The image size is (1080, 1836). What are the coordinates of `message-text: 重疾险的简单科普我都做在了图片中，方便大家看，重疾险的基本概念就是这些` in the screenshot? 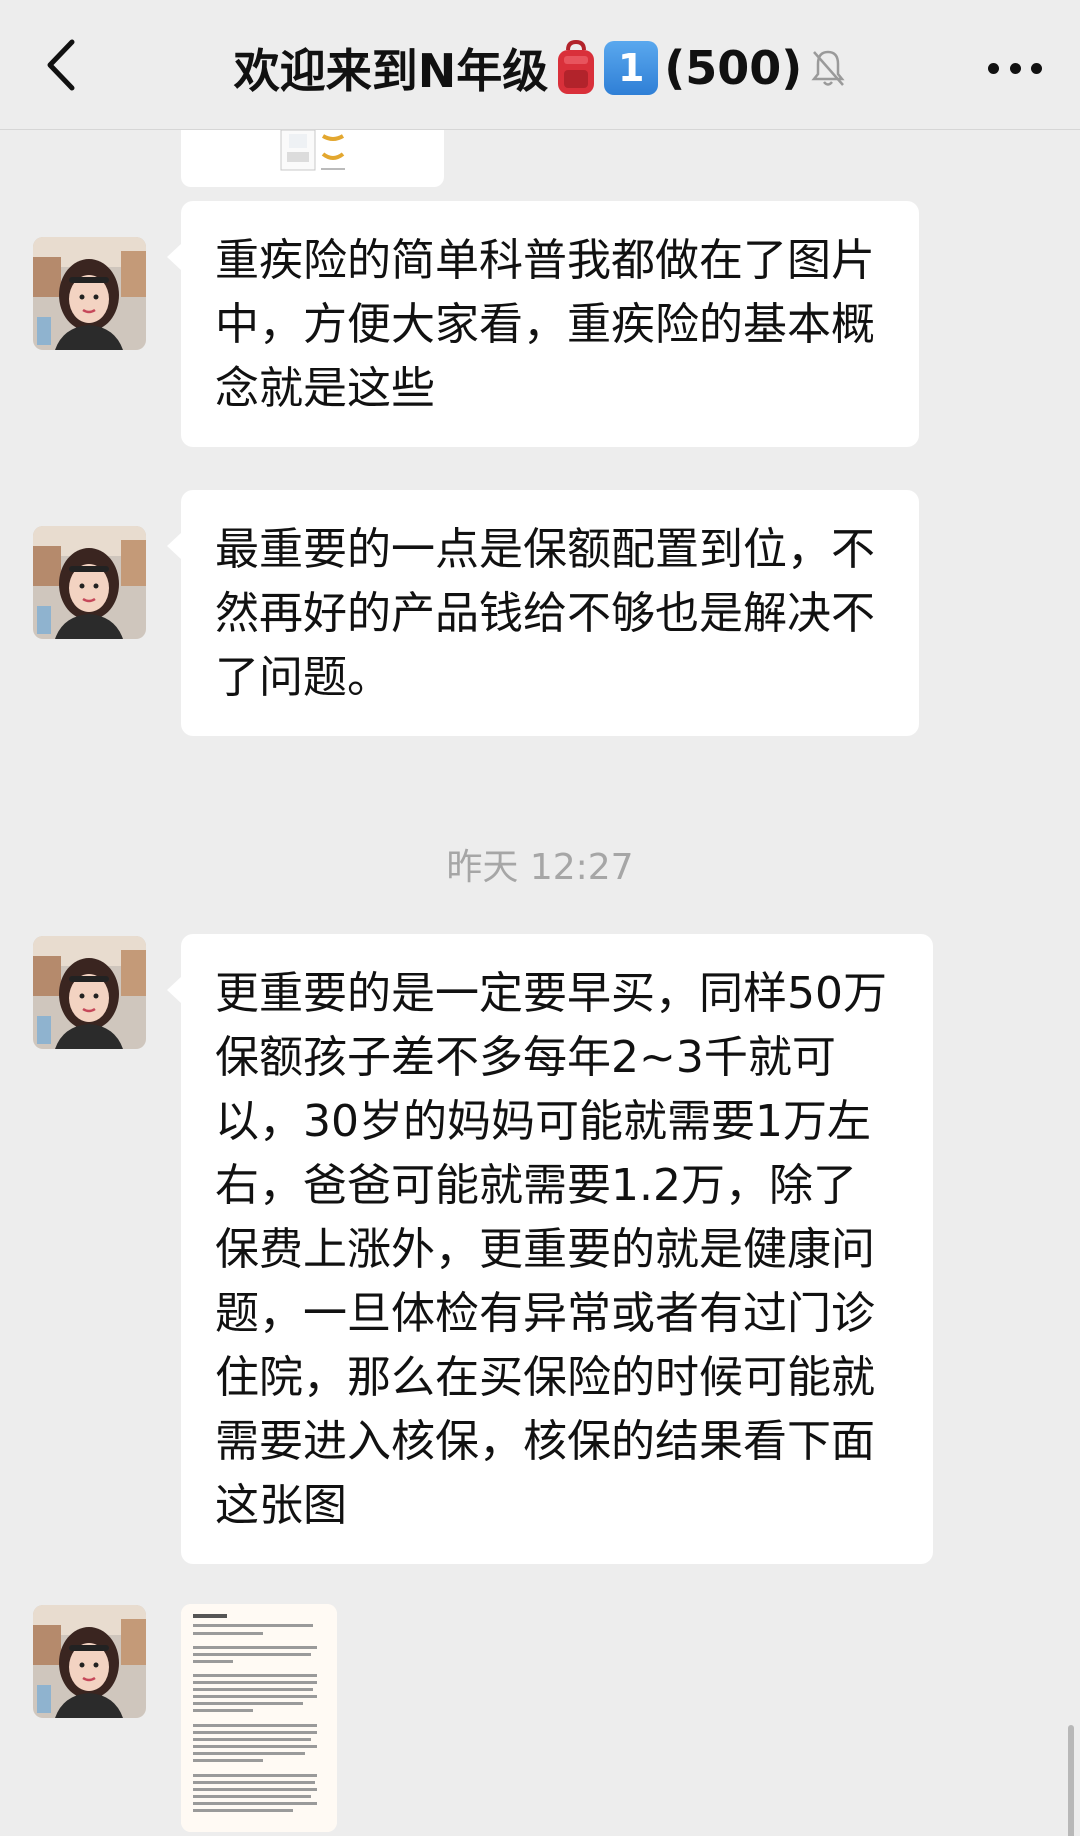 It's located at (545, 324).